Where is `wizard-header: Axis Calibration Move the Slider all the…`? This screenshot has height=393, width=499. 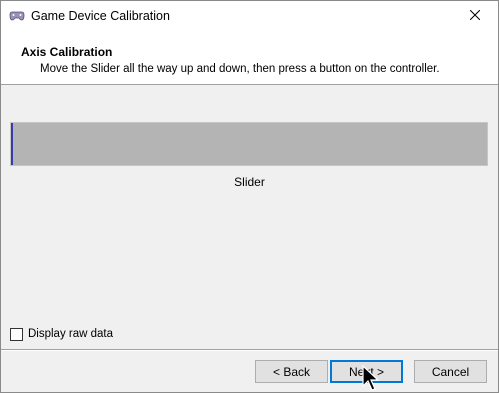
wizard-header: Axis Calibration Move the Slider all the… is located at coordinates (249, 58).